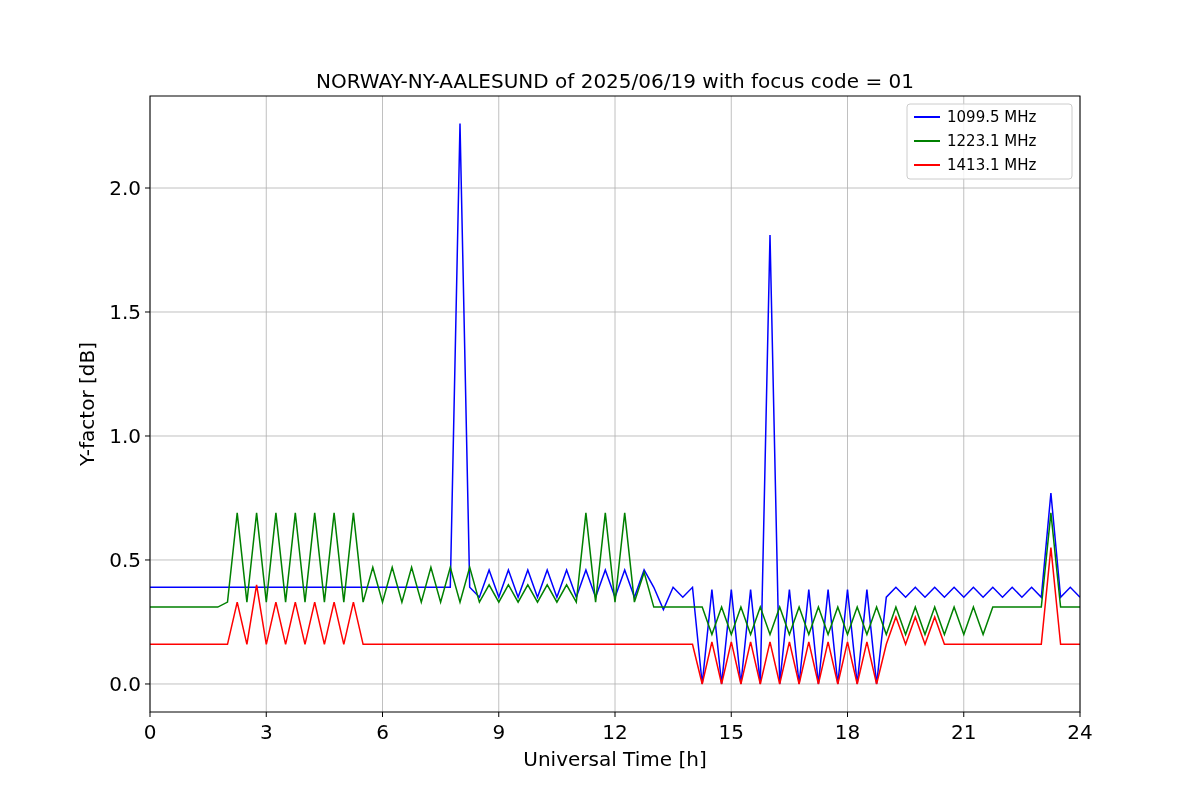  I want to click on legend-label: 1099.5 MHz, so click(992, 117).